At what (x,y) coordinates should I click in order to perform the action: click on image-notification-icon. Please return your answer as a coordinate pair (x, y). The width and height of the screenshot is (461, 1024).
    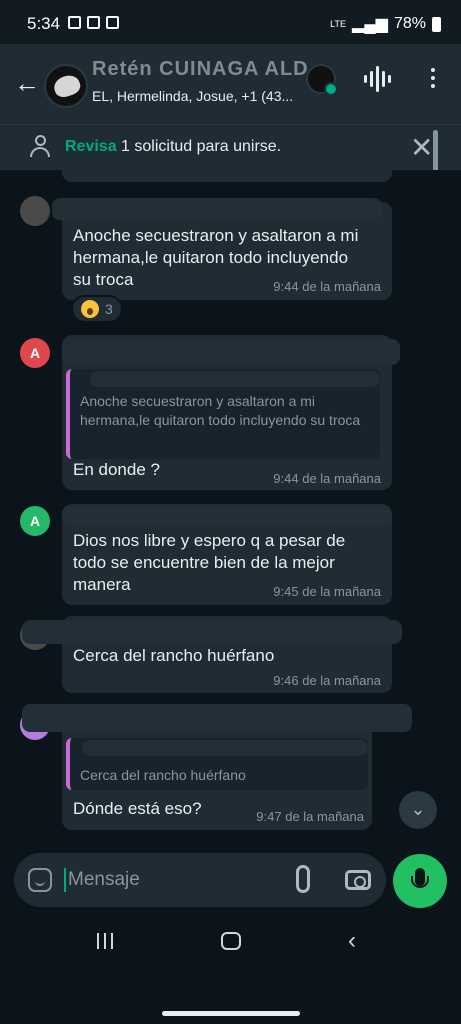
    Looking at the image, I should click on (93, 22).